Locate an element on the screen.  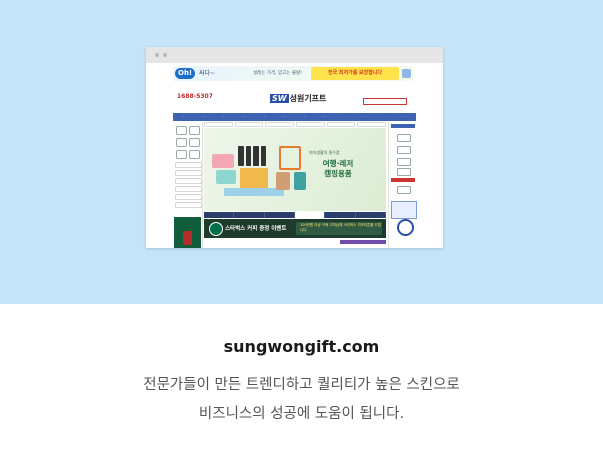
starbucks-logo-icon is located at coordinates (216, 229).